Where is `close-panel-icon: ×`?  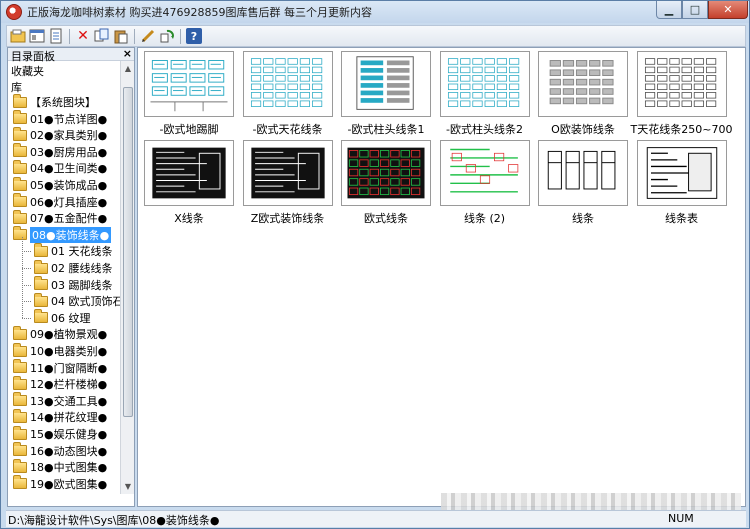
close-panel-icon: × is located at coordinates (127, 54).